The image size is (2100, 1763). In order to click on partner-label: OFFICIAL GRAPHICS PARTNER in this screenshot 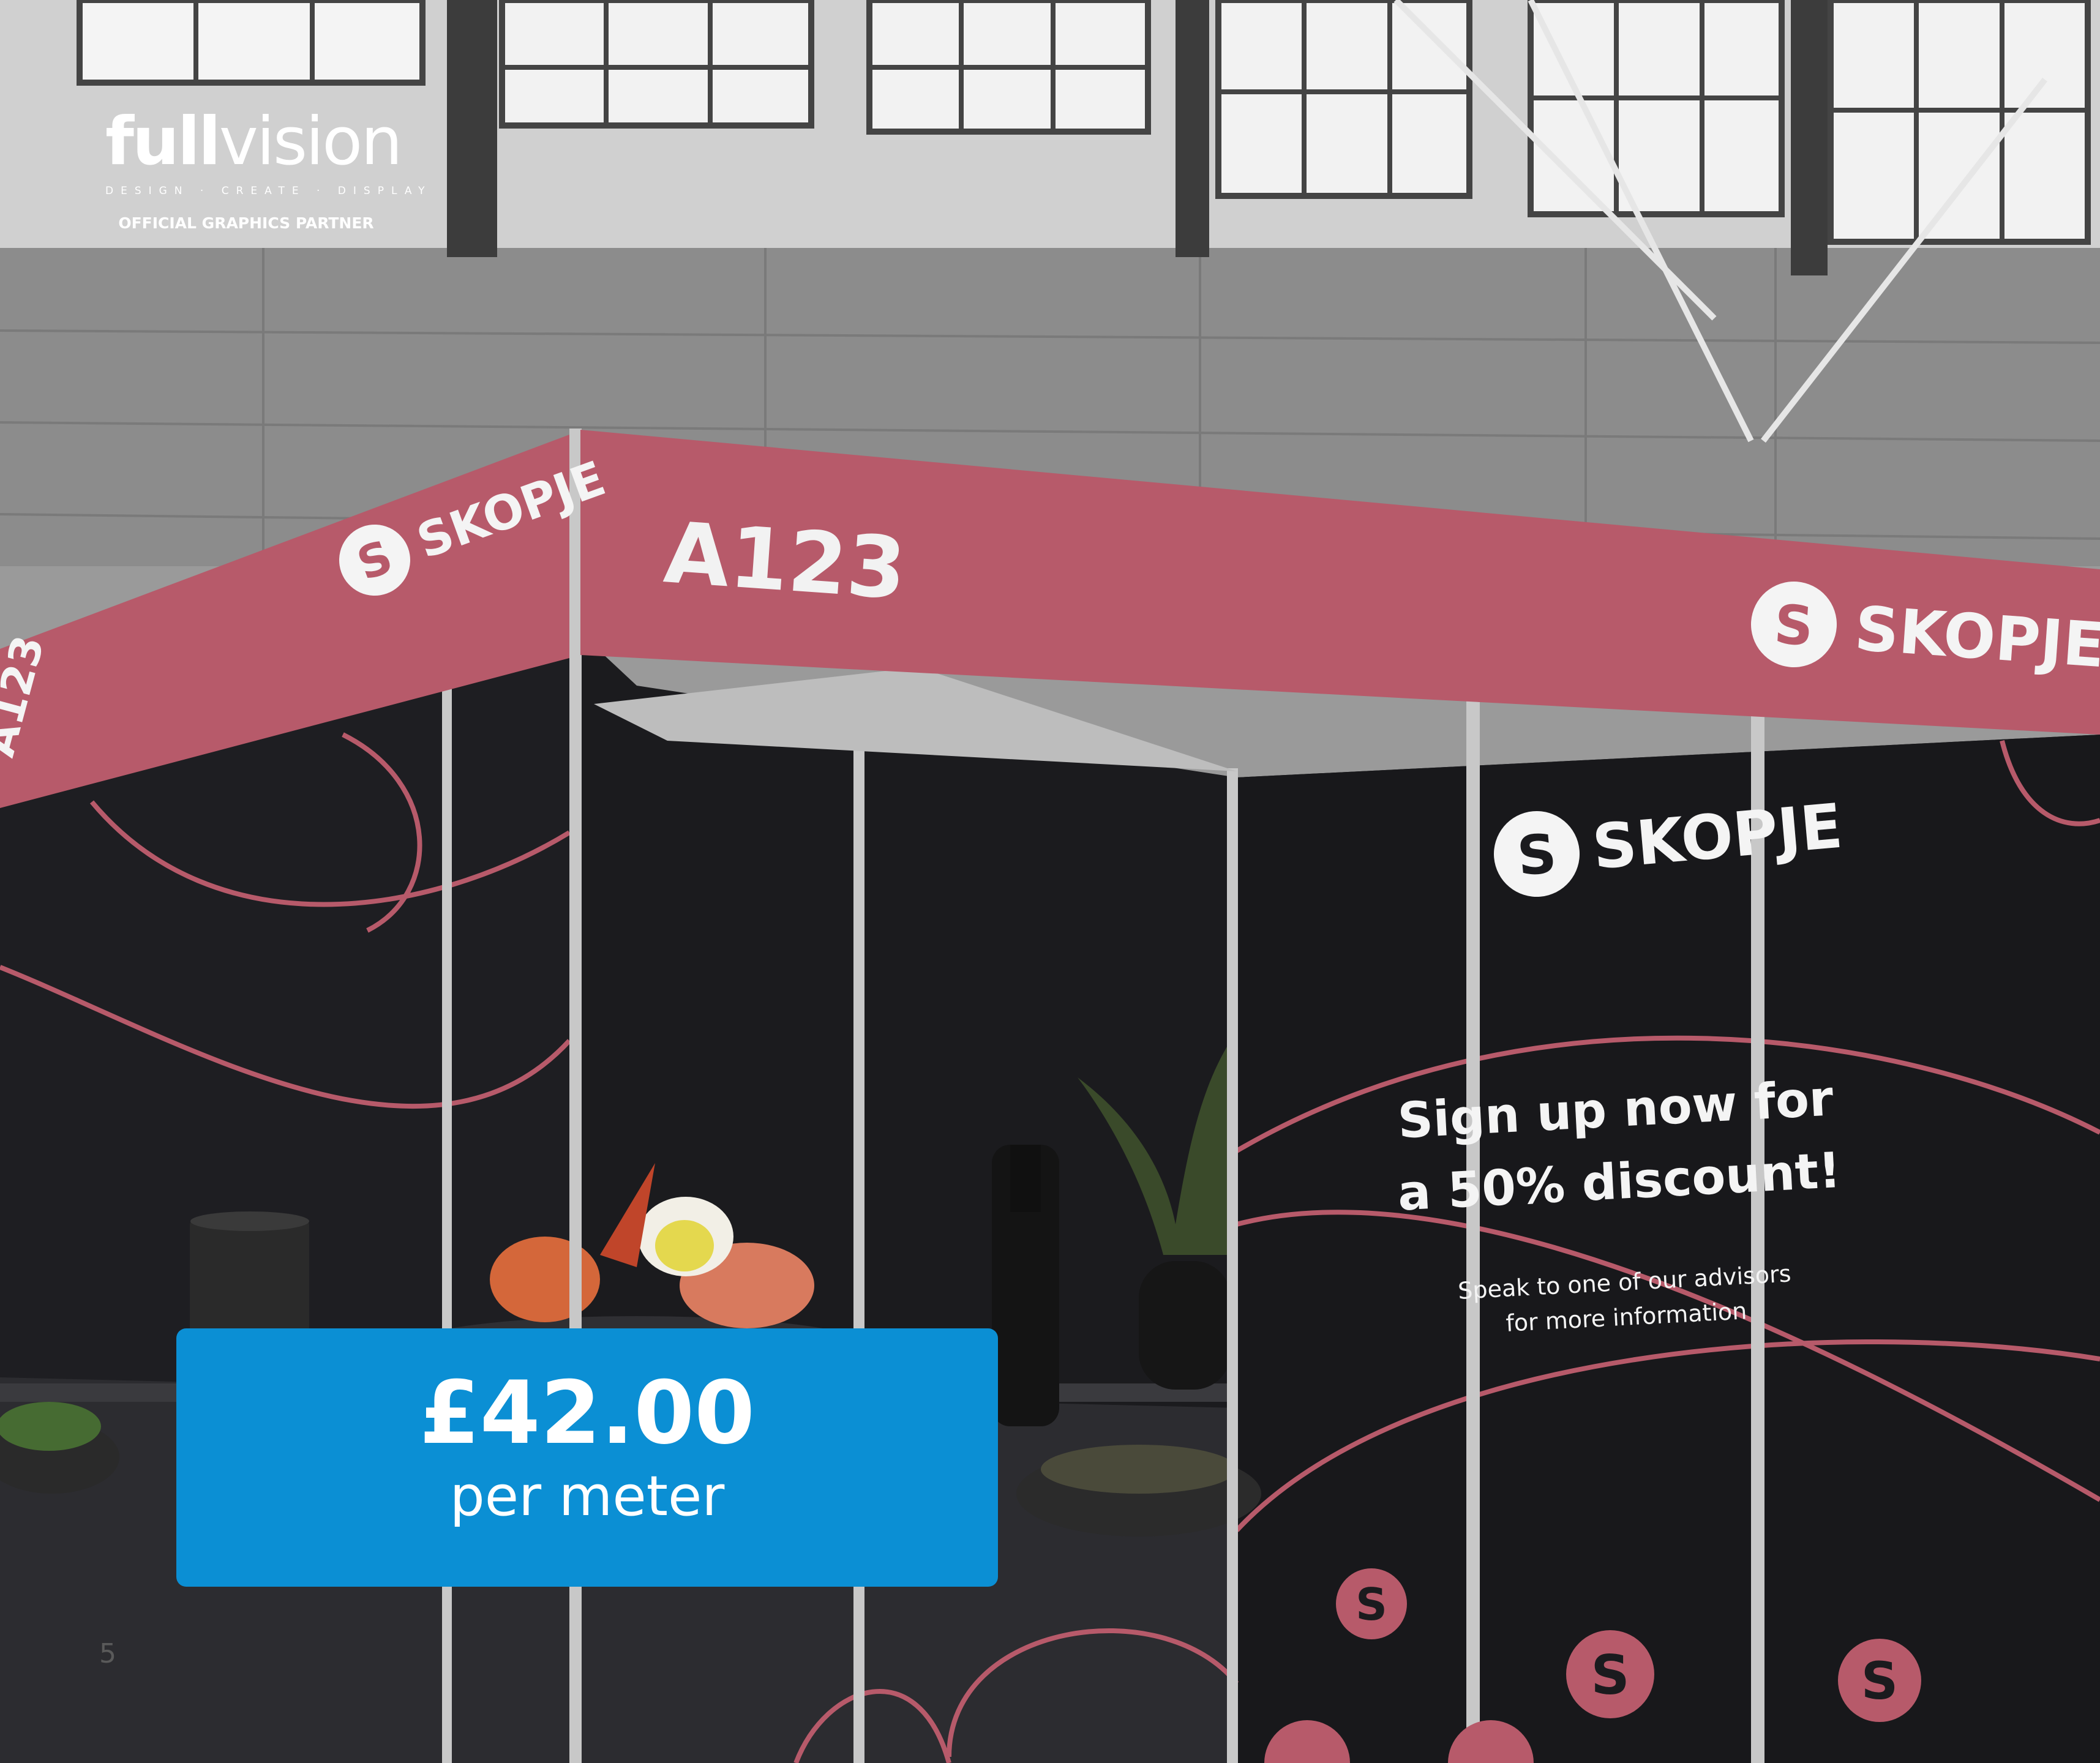, I will do `click(246, 223)`.